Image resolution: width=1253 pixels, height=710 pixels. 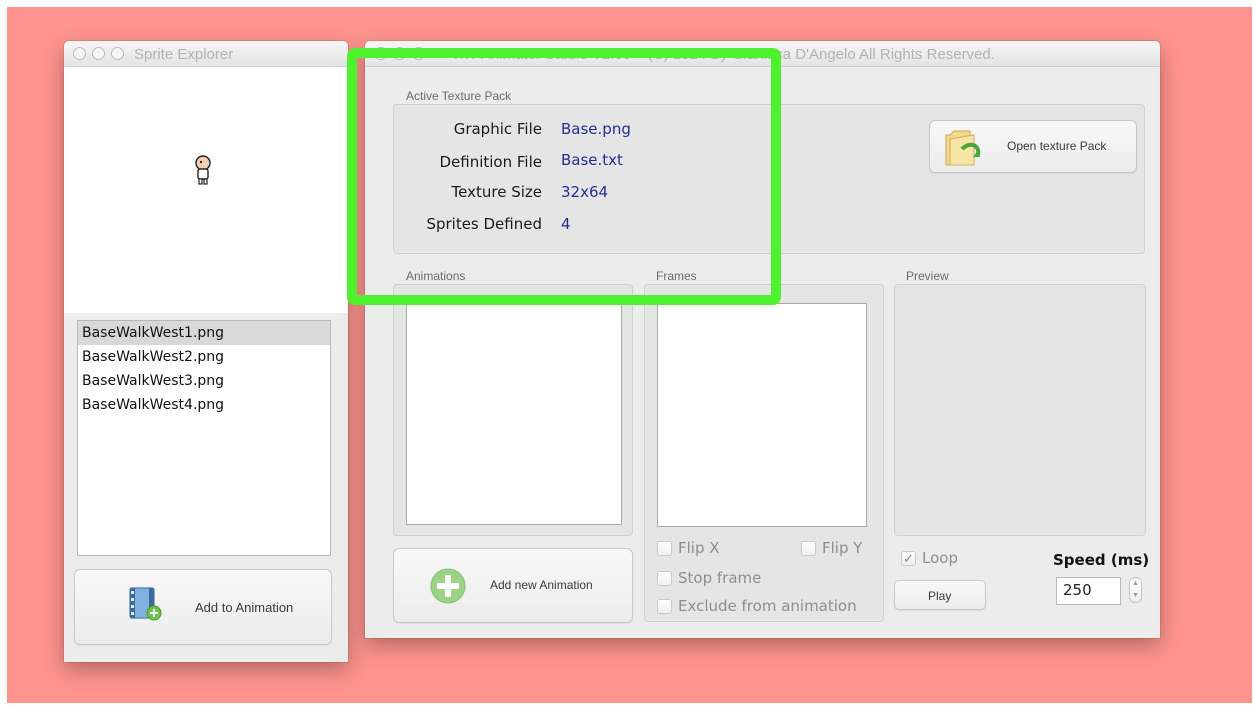 I want to click on flip-x-label: Flip X, so click(x=699, y=548).